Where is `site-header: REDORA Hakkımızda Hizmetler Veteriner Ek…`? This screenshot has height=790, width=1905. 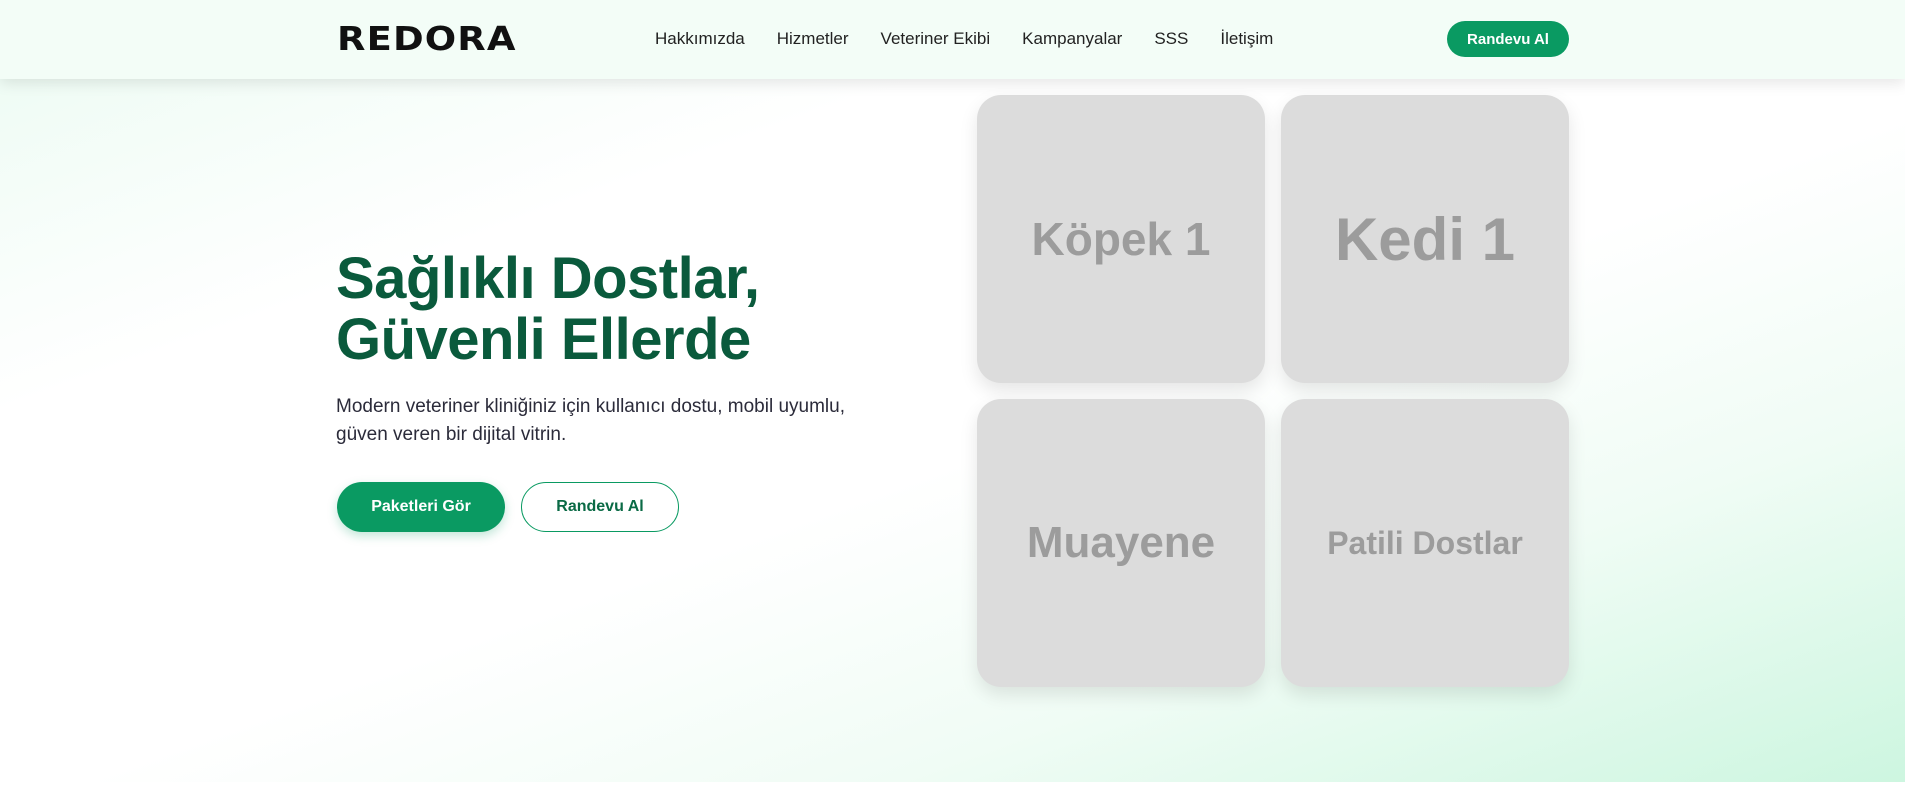
site-header: REDORA Hakkımızda Hizmetler Veteriner Ek… is located at coordinates (952, 39).